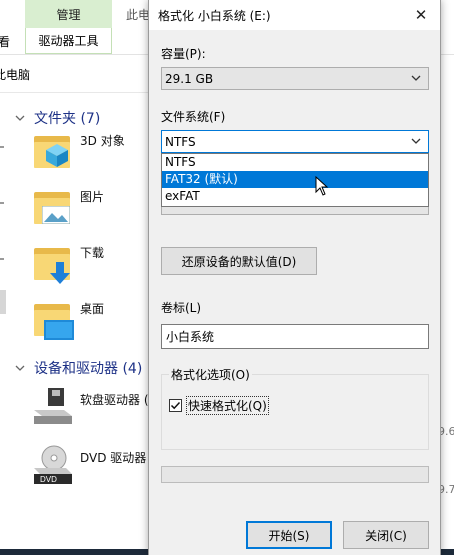 The width and height of the screenshot is (454, 555). I want to click on filesystem-dropdown-list: NTFS FAT32 (默认) exFAT, so click(295, 180).